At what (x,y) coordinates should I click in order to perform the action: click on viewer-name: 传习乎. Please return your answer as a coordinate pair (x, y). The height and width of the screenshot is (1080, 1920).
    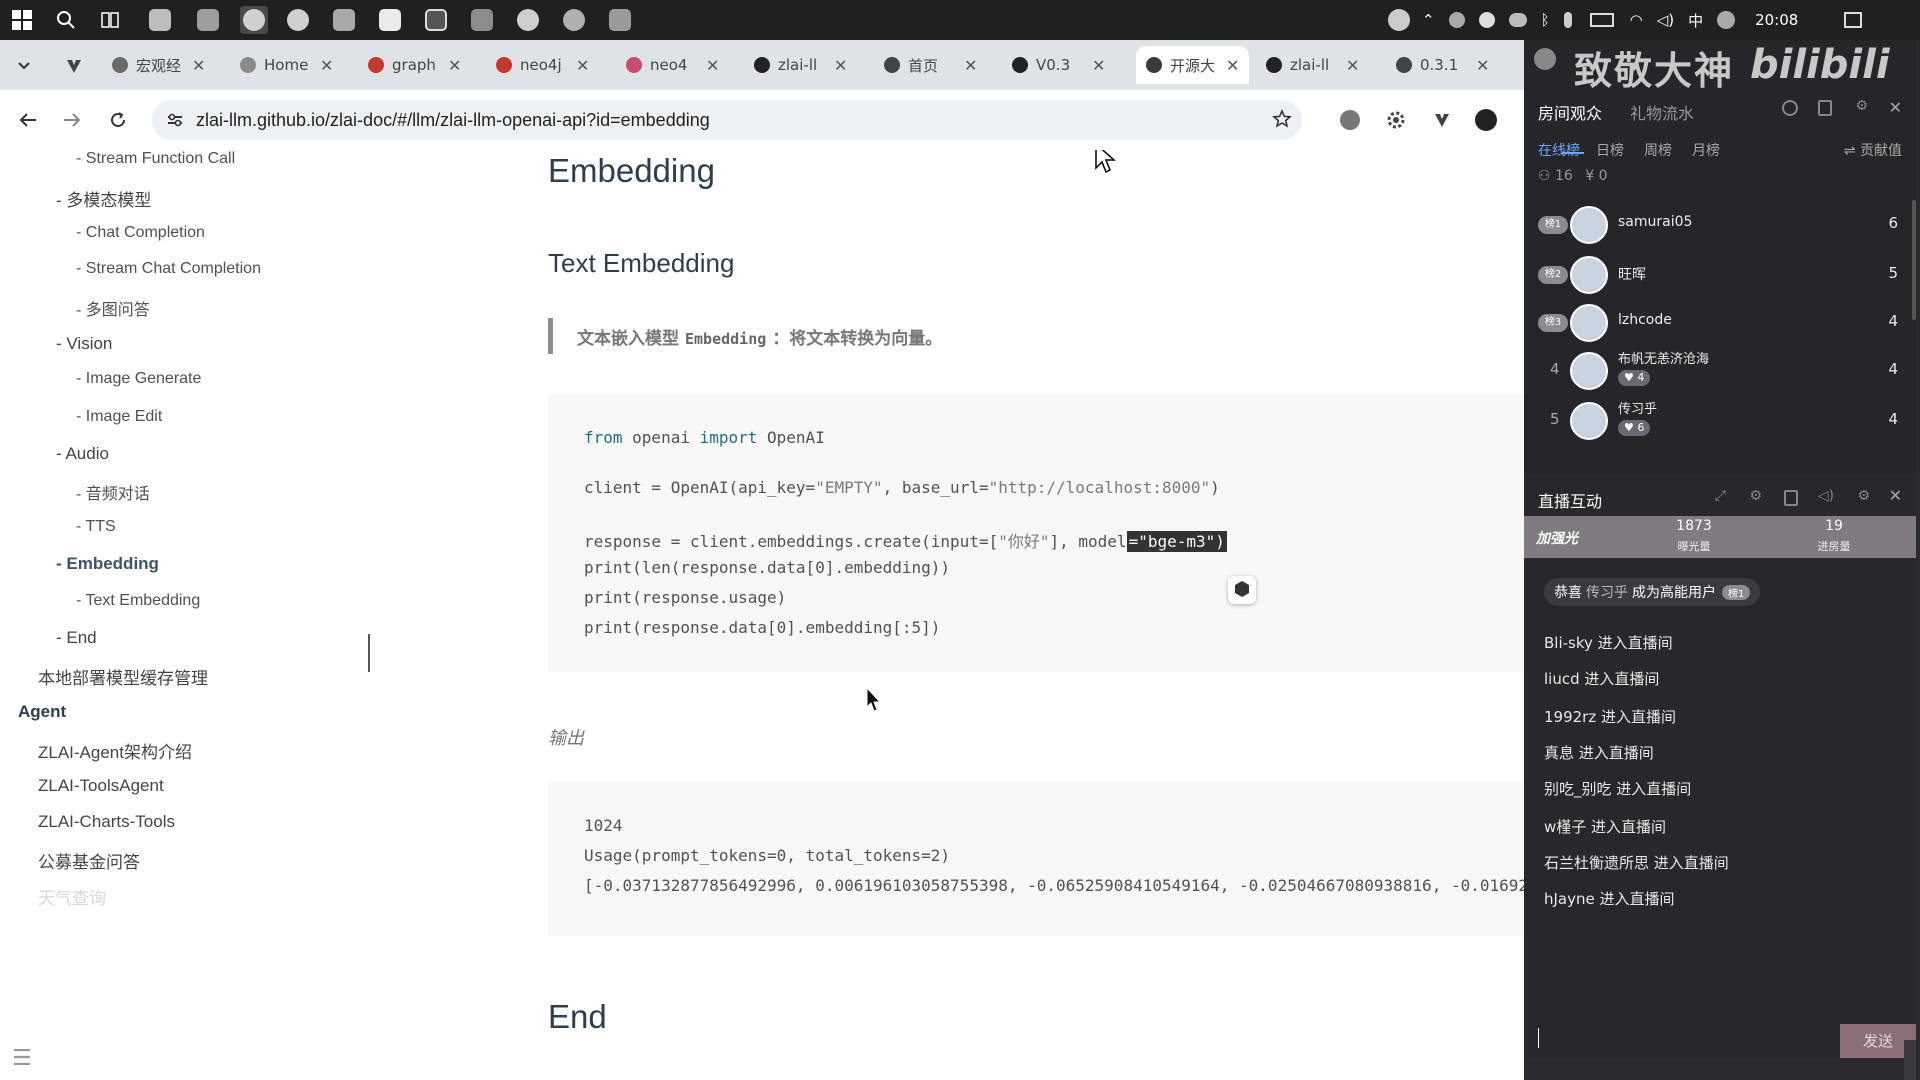
    Looking at the image, I should click on (1637, 407).